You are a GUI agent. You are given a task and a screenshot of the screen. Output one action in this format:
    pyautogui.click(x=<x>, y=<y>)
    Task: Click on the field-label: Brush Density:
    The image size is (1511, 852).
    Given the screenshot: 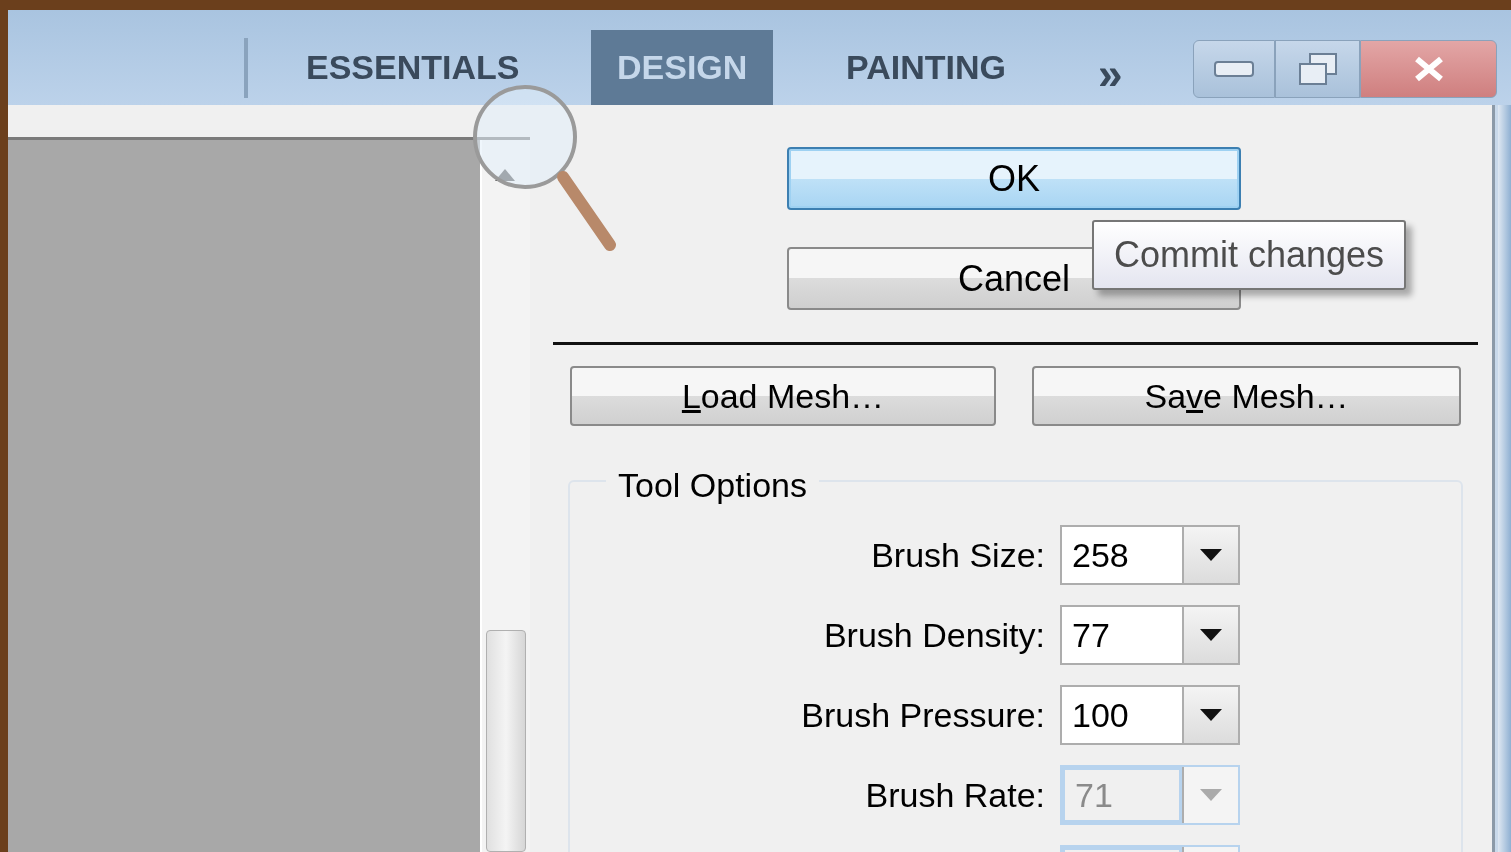 What is the action you would take?
    pyautogui.click(x=933, y=635)
    